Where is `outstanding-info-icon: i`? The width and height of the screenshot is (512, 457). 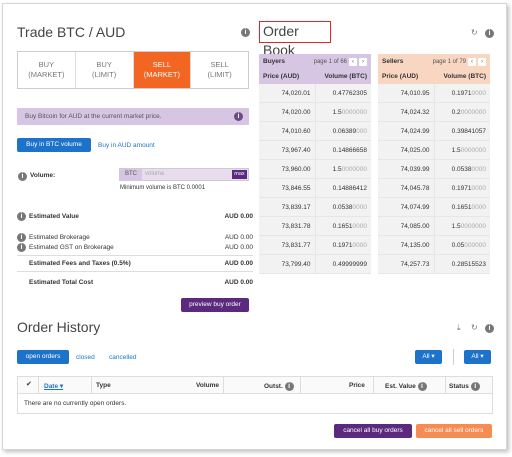 outstanding-info-icon: i is located at coordinates (289, 386).